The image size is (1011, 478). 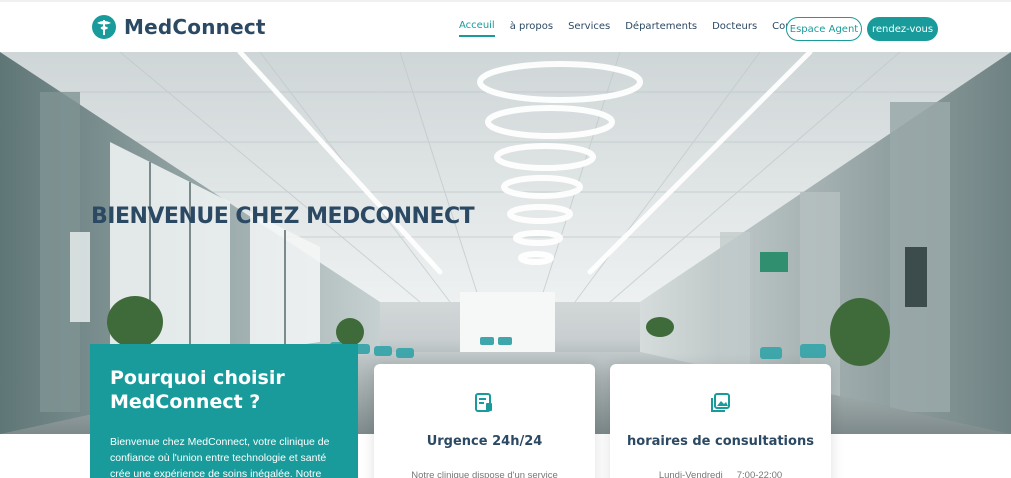 What do you see at coordinates (902, 29) in the screenshot?
I see `appointment-button: rendez-vous` at bounding box center [902, 29].